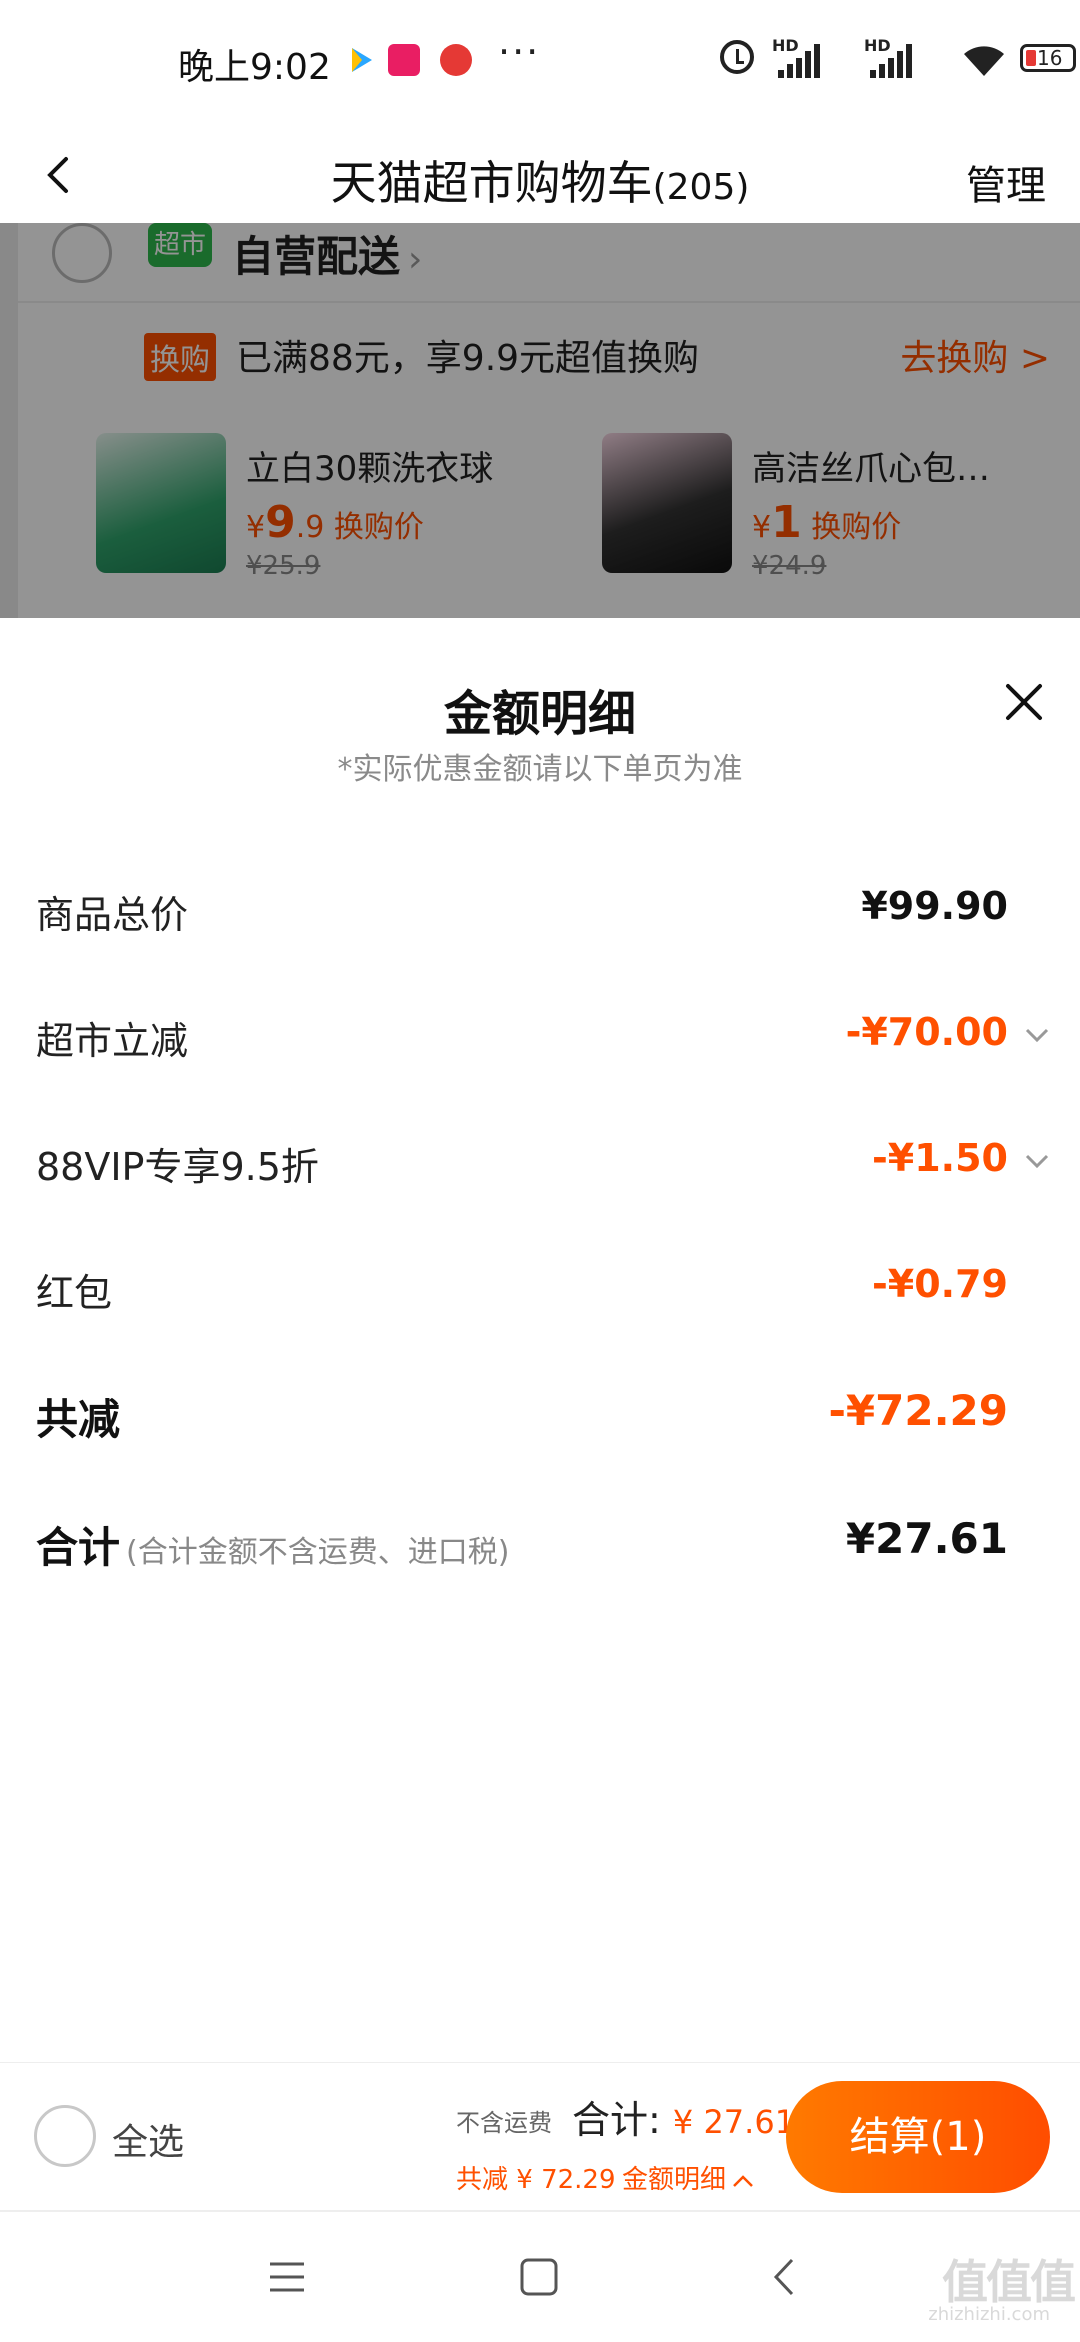 The image size is (1080, 2342). Describe the element at coordinates (78, 1547) in the screenshot. I see `row-label-text: 合计` at that location.